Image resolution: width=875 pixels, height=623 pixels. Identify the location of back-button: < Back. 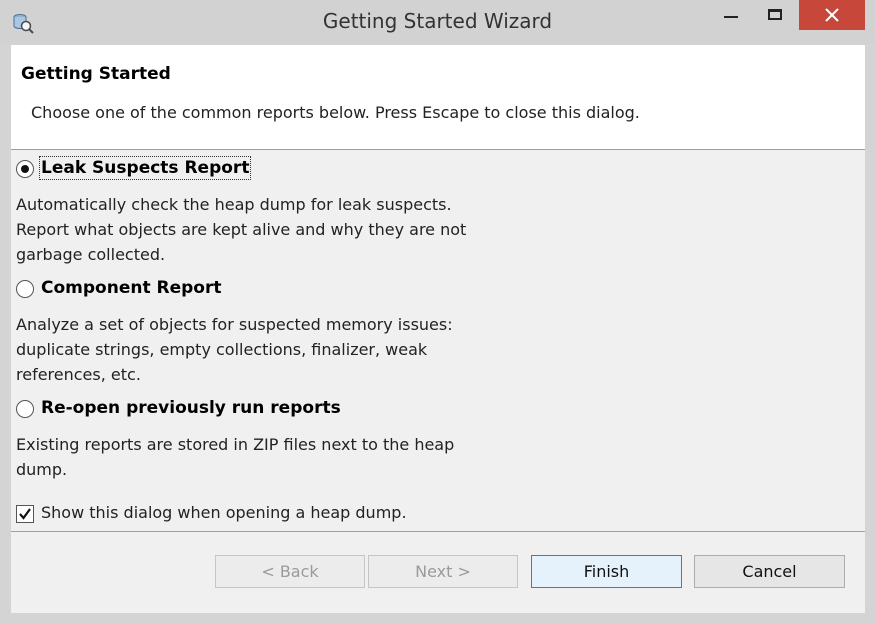
(290, 571).